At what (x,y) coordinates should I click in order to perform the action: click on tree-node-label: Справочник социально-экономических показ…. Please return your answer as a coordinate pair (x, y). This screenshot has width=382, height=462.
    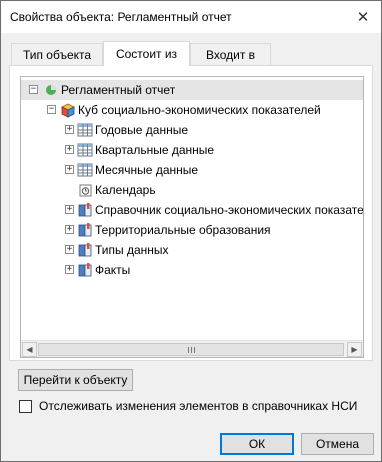
    Looking at the image, I should click on (229, 210).